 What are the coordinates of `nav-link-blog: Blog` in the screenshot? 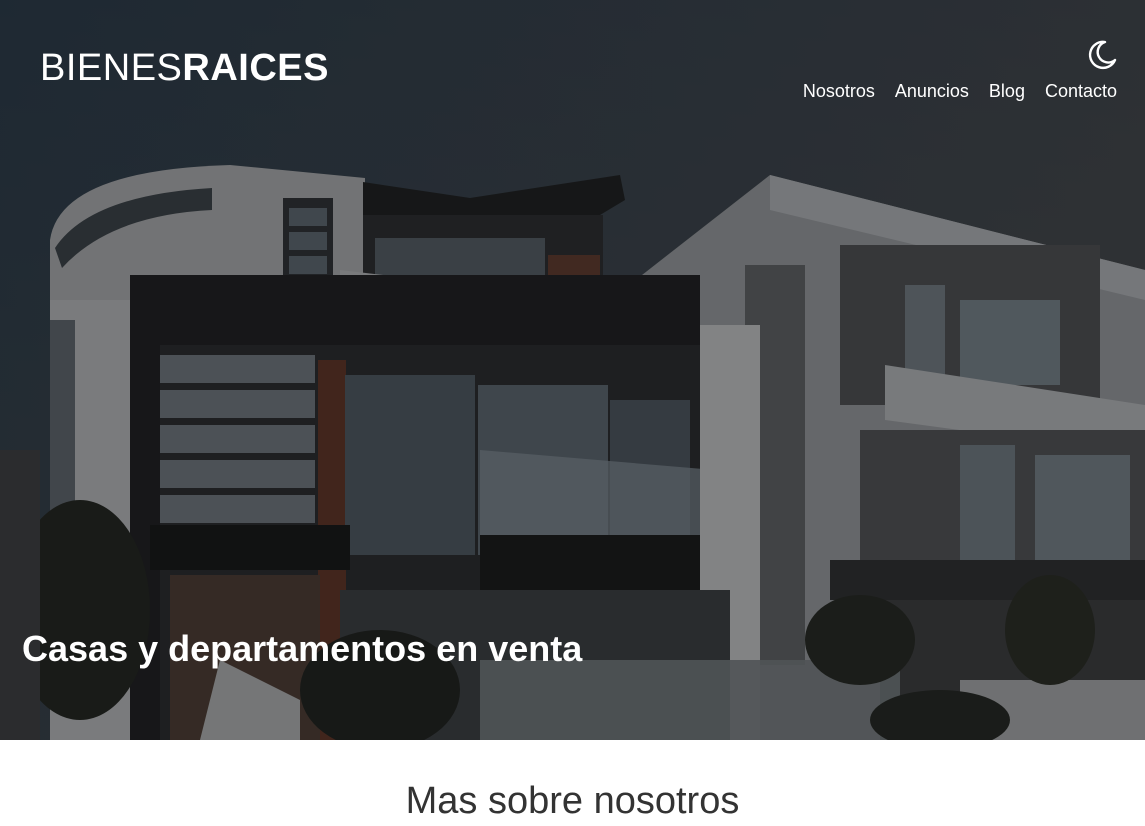 It's located at (1007, 91).